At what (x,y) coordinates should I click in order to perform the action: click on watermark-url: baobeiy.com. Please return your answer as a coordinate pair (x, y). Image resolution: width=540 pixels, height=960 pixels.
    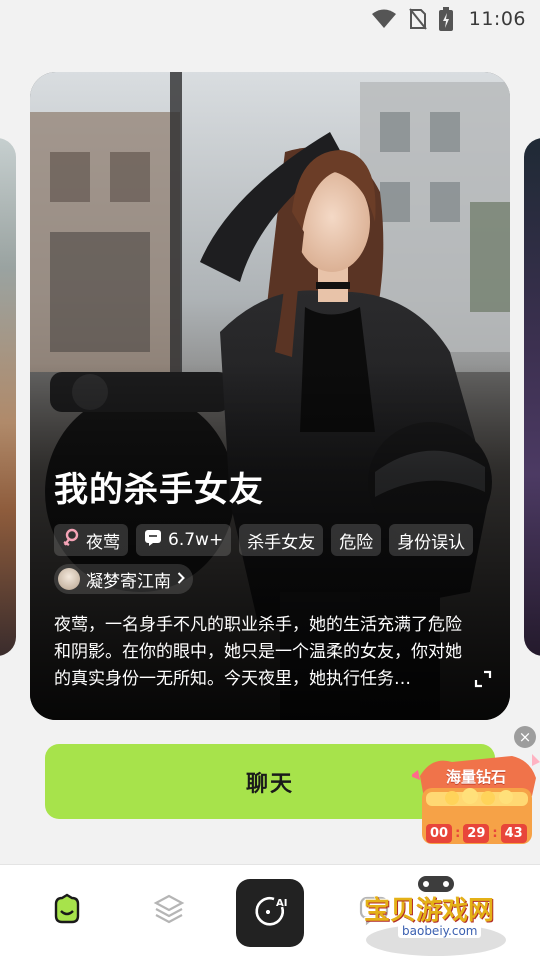
    Looking at the image, I should click on (440, 931).